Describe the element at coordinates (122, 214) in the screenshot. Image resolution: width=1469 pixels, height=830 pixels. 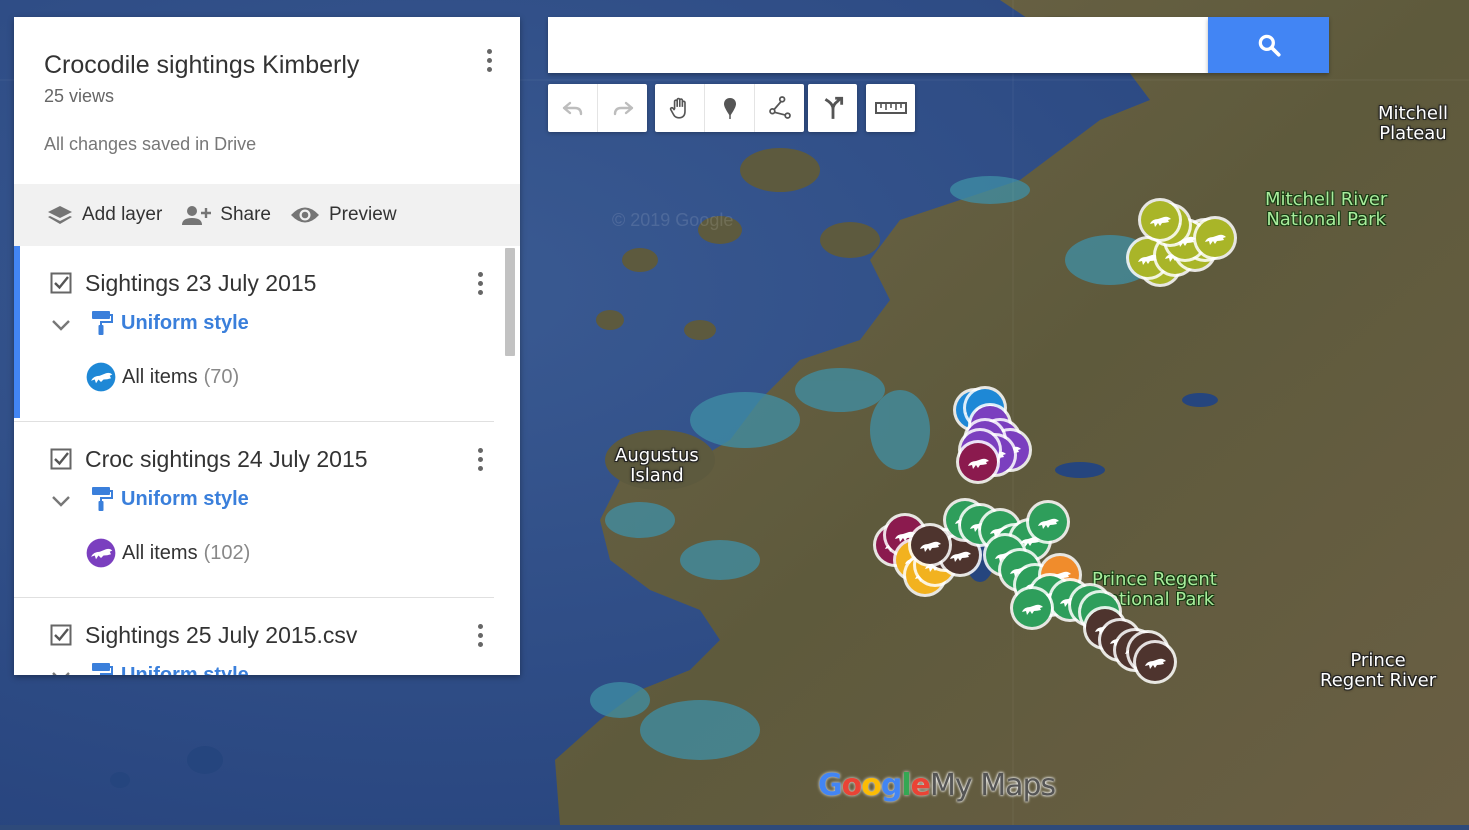
I see `add-layer-label: Add layer` at that location.